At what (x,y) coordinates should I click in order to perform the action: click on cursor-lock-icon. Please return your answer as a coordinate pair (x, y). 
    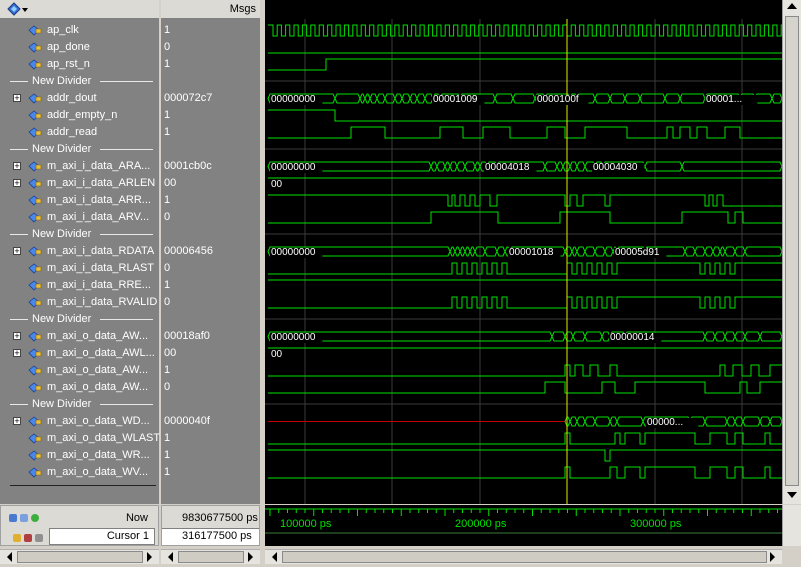
    Looking at the image, I should click on (24, 518).